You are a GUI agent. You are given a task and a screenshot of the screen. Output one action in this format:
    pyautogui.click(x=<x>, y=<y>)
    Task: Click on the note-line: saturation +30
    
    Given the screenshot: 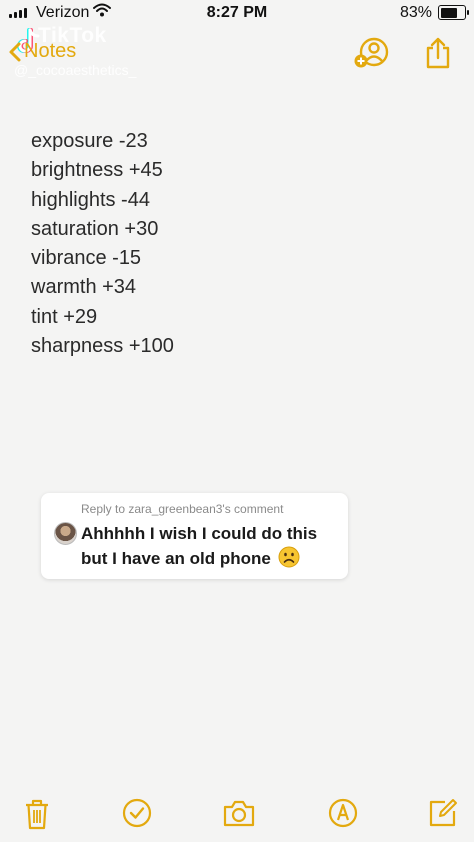 What is the action you would take?
    pyautogui.click(x=95, y=228)
    